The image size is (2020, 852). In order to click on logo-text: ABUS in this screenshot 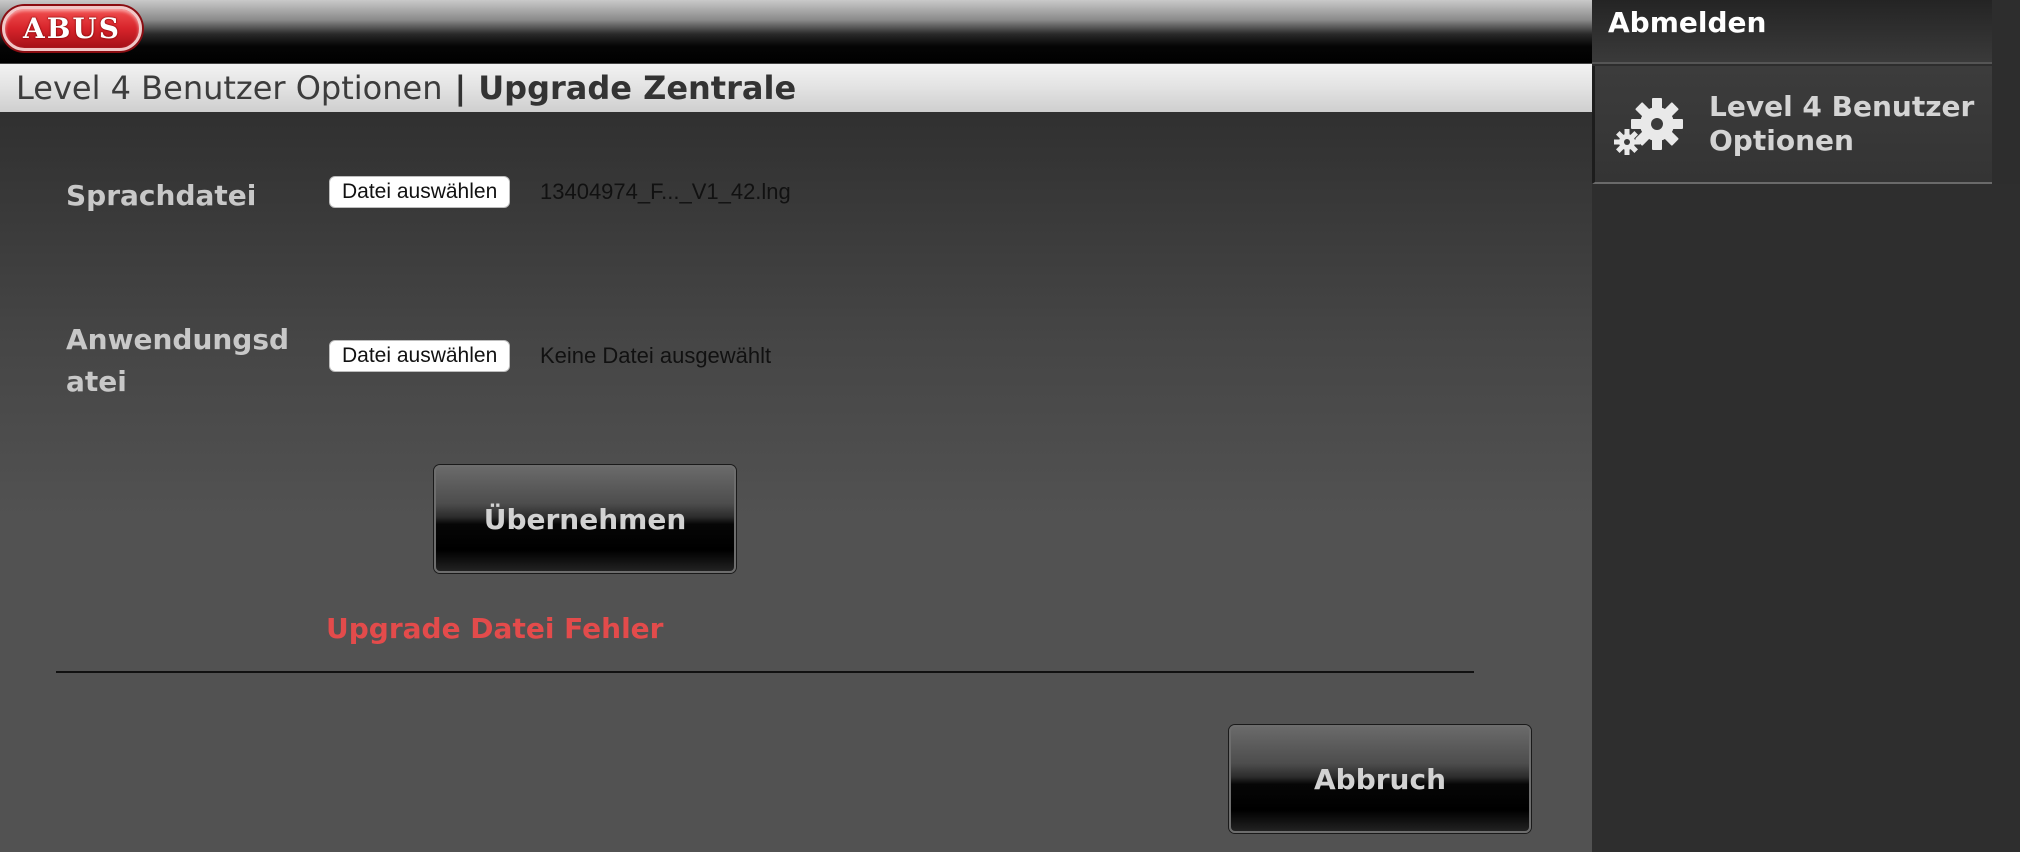, I will do `click(72, 28)`.